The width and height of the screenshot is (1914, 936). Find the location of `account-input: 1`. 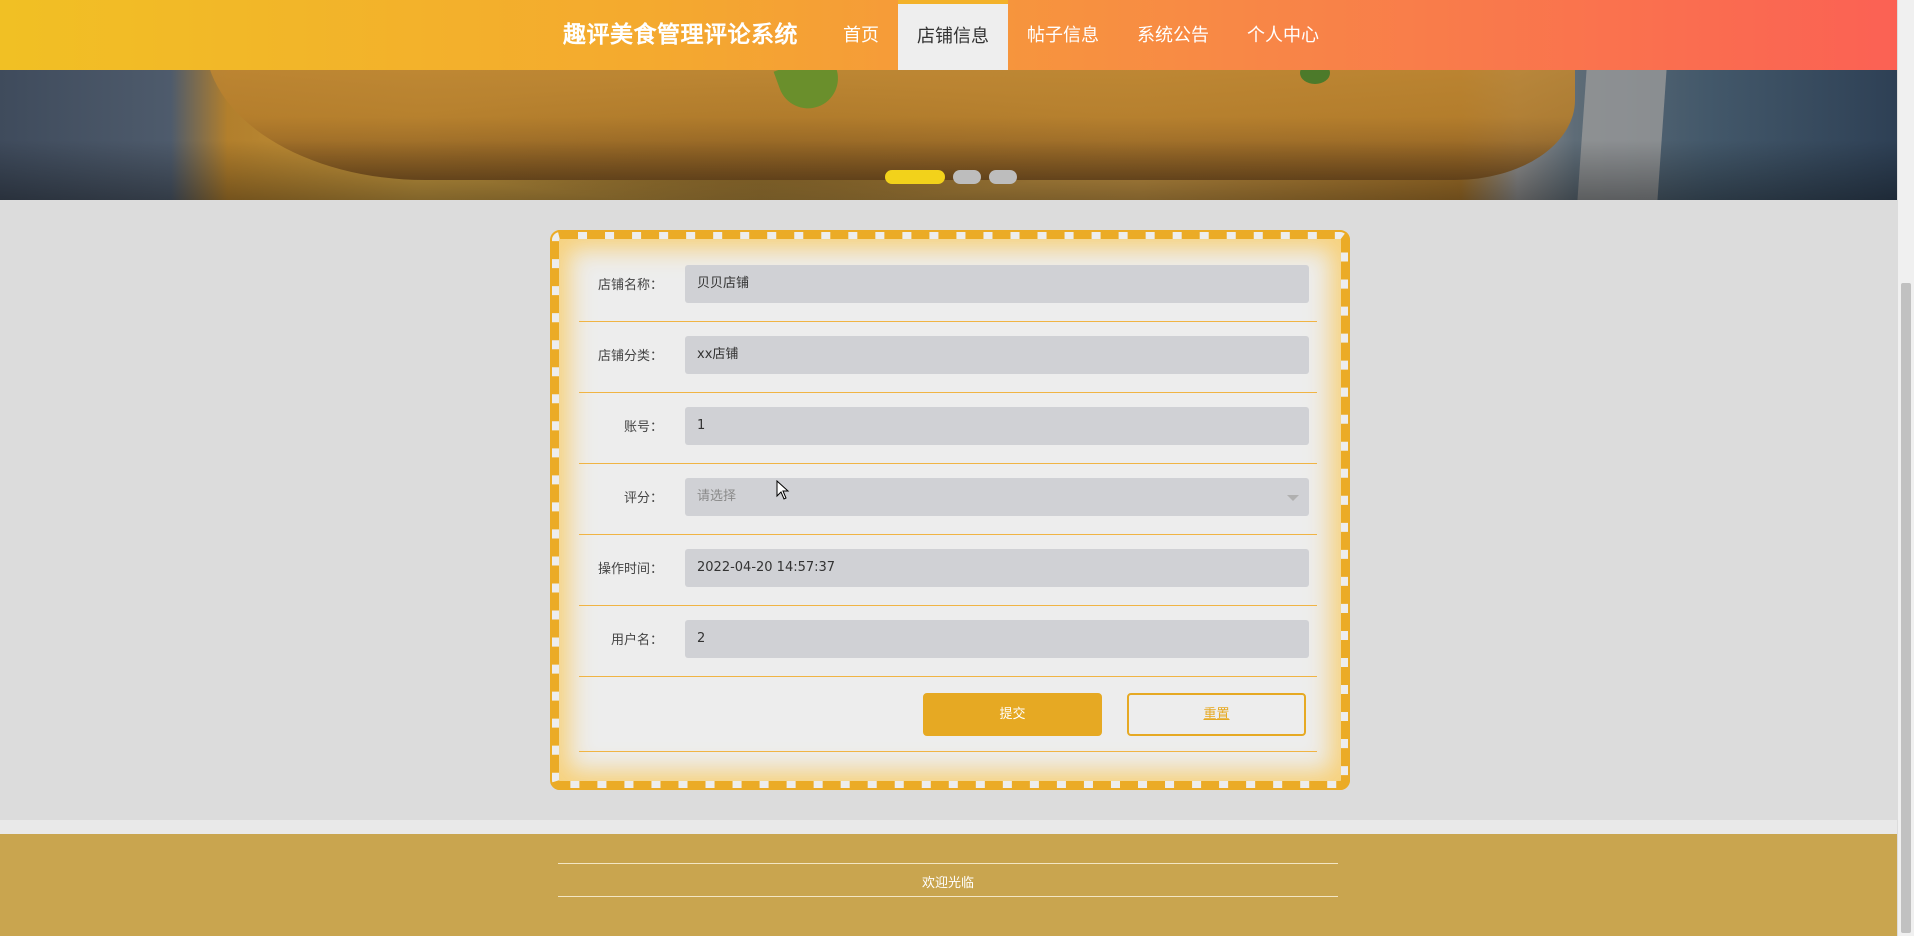

account-input: 1 is located at coordinates (997, 426).